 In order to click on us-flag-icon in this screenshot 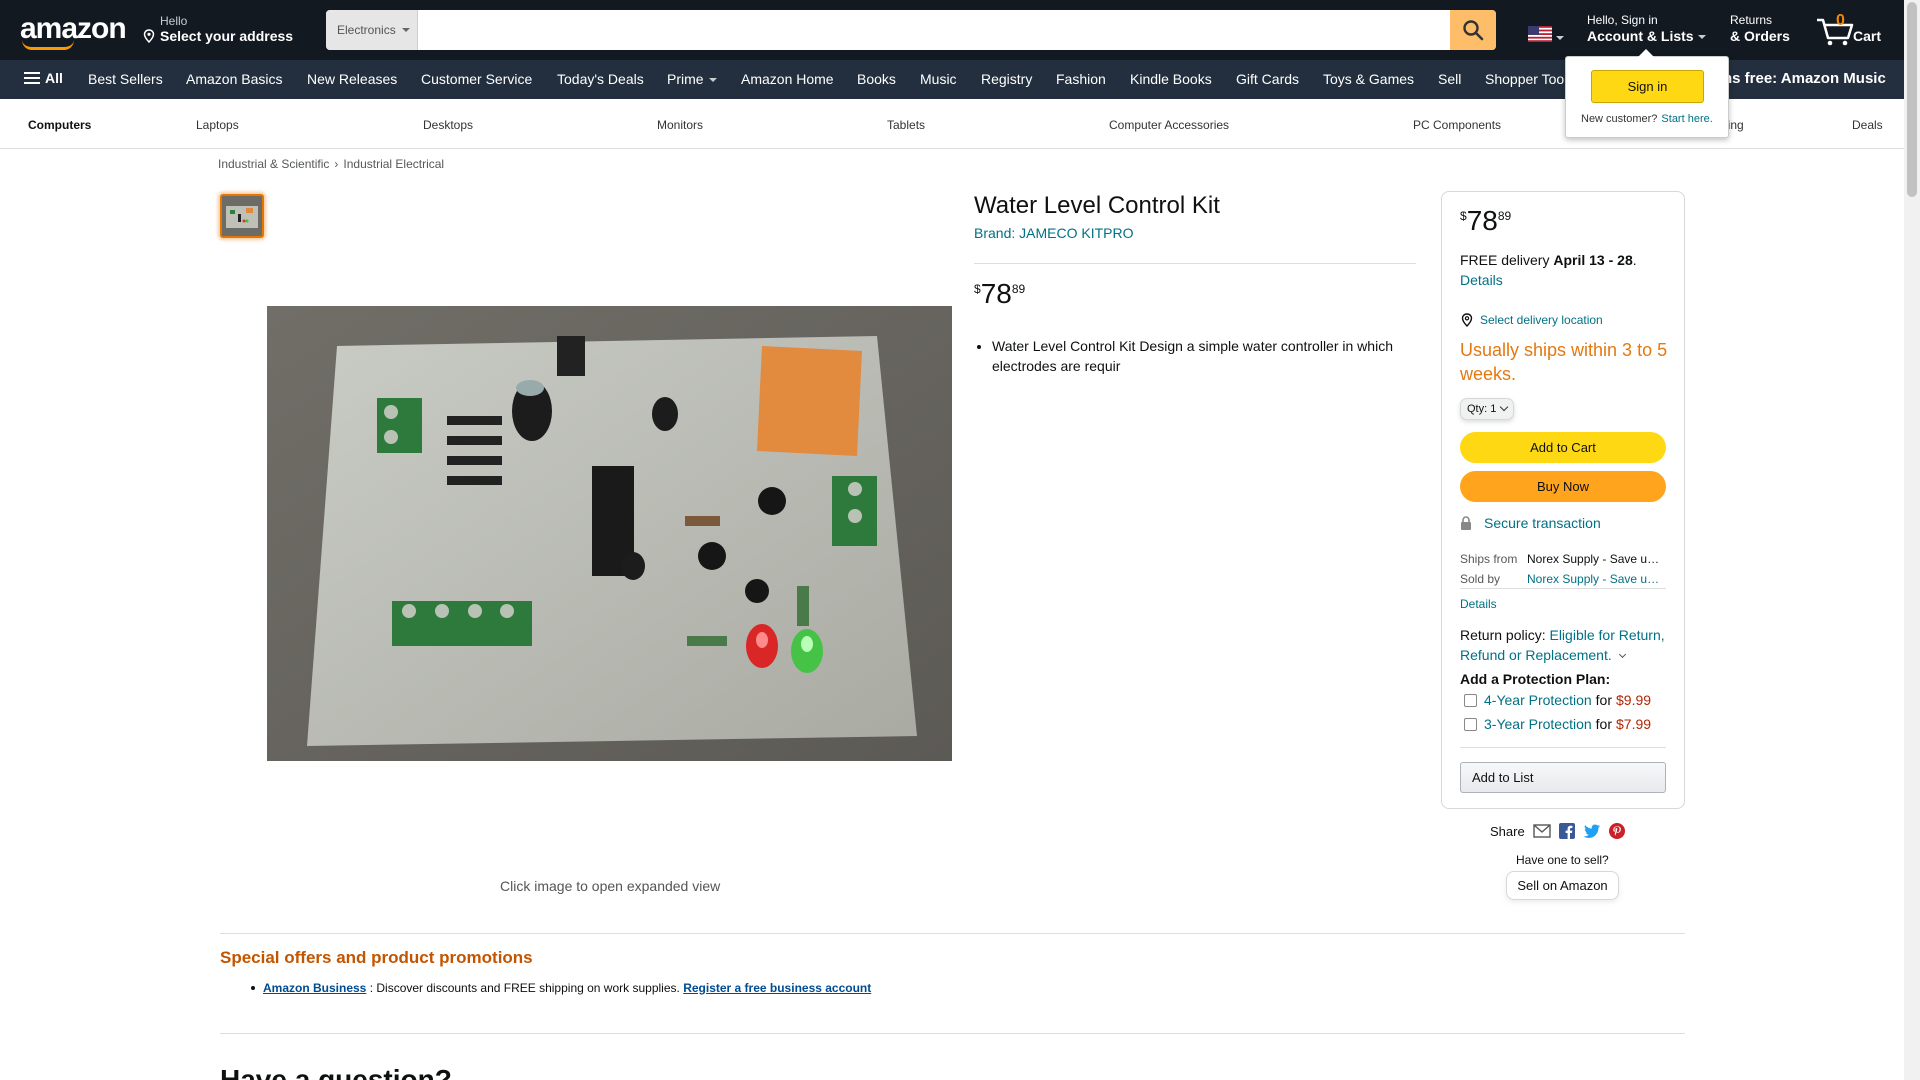, I will do `click(1540, 34)`.